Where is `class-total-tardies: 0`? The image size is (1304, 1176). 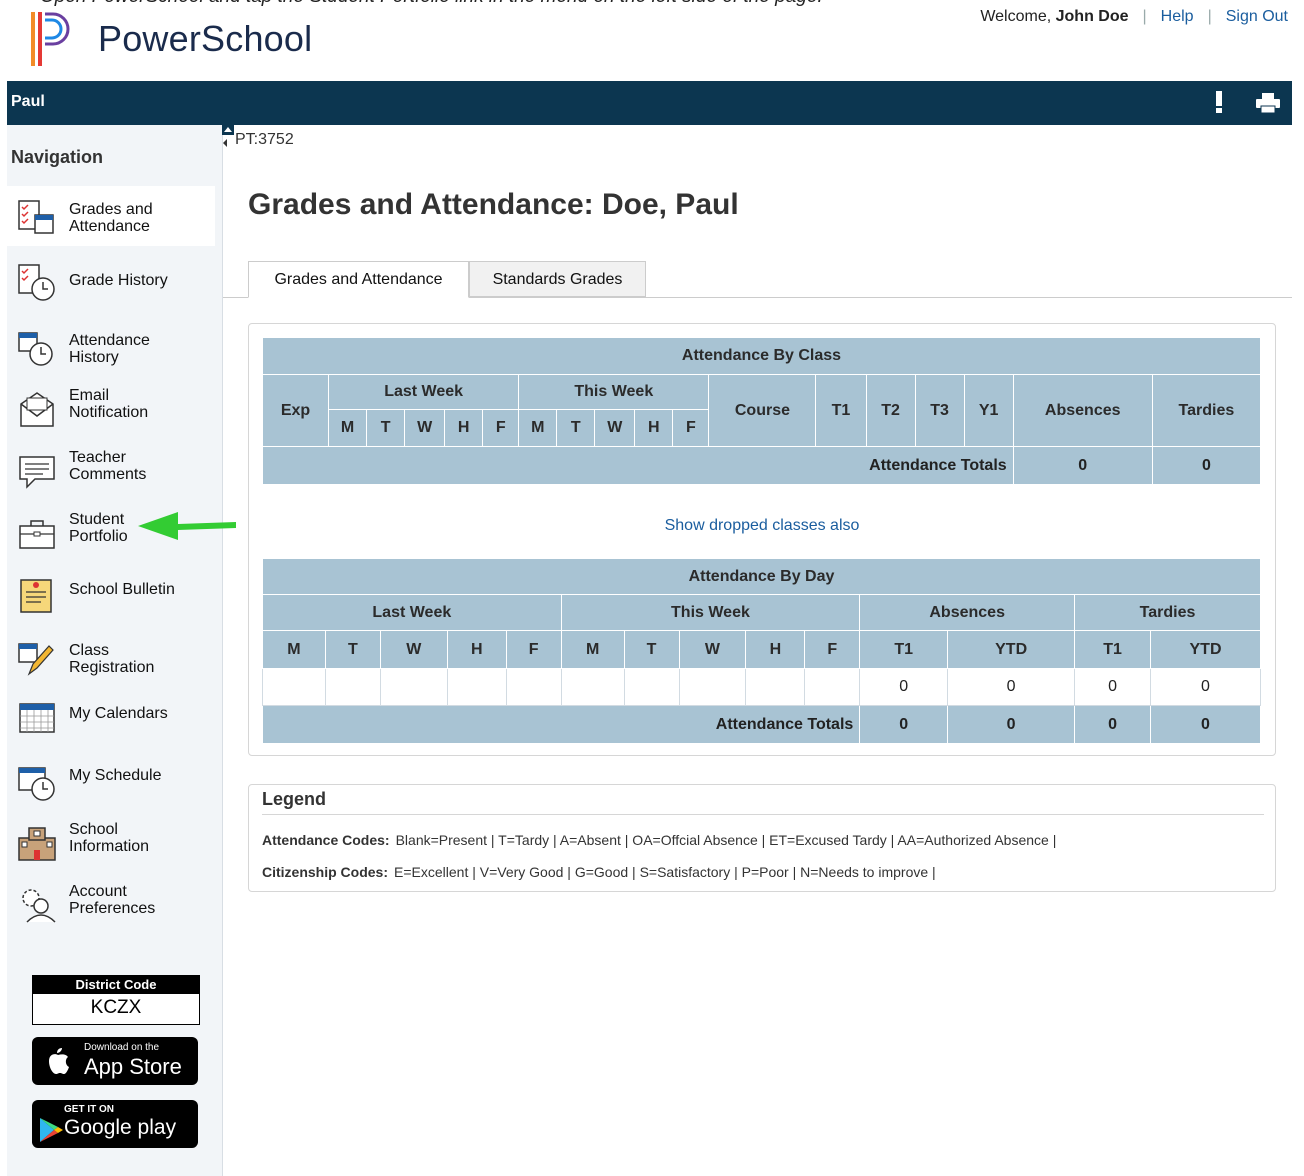
class-total-tardies: 0 is located at coordinates (1206, 465).